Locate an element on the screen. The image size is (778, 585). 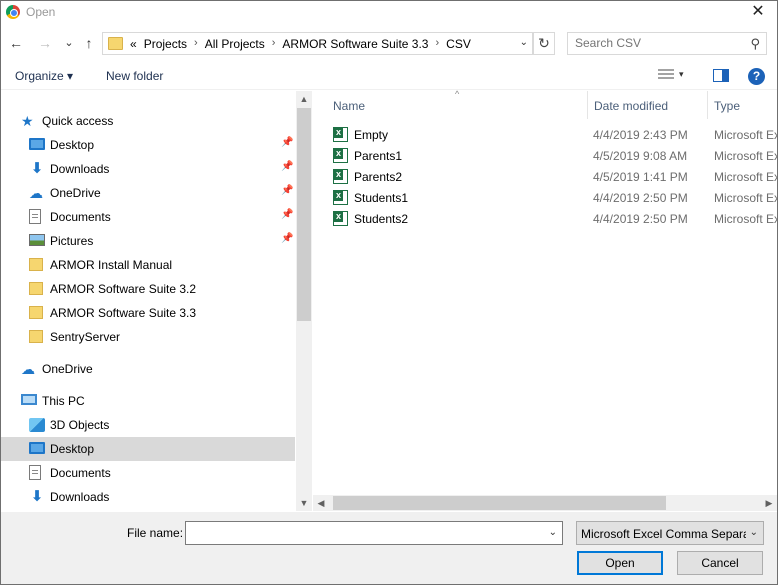
file-date-modified: 4/5/2019 1:41 PM is located at coordinates (640, 177).